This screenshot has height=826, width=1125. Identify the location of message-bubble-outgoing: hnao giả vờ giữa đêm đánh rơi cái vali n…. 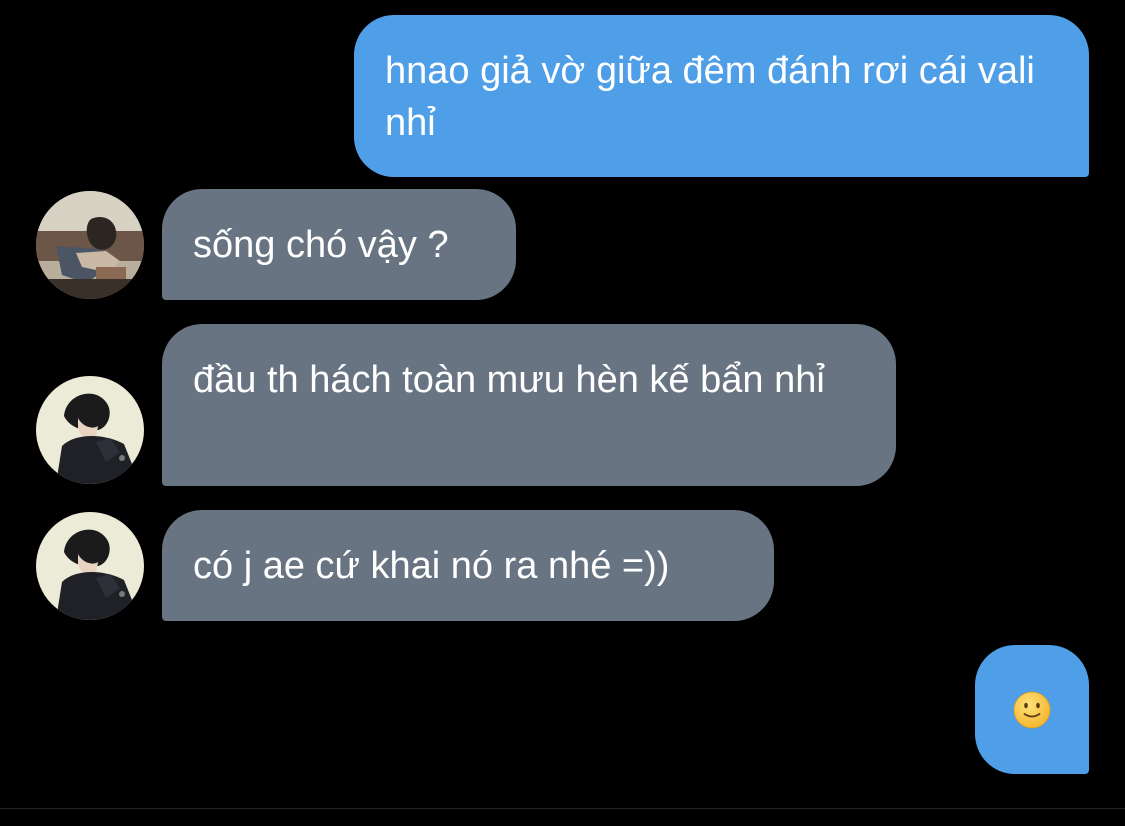
(721, 96).